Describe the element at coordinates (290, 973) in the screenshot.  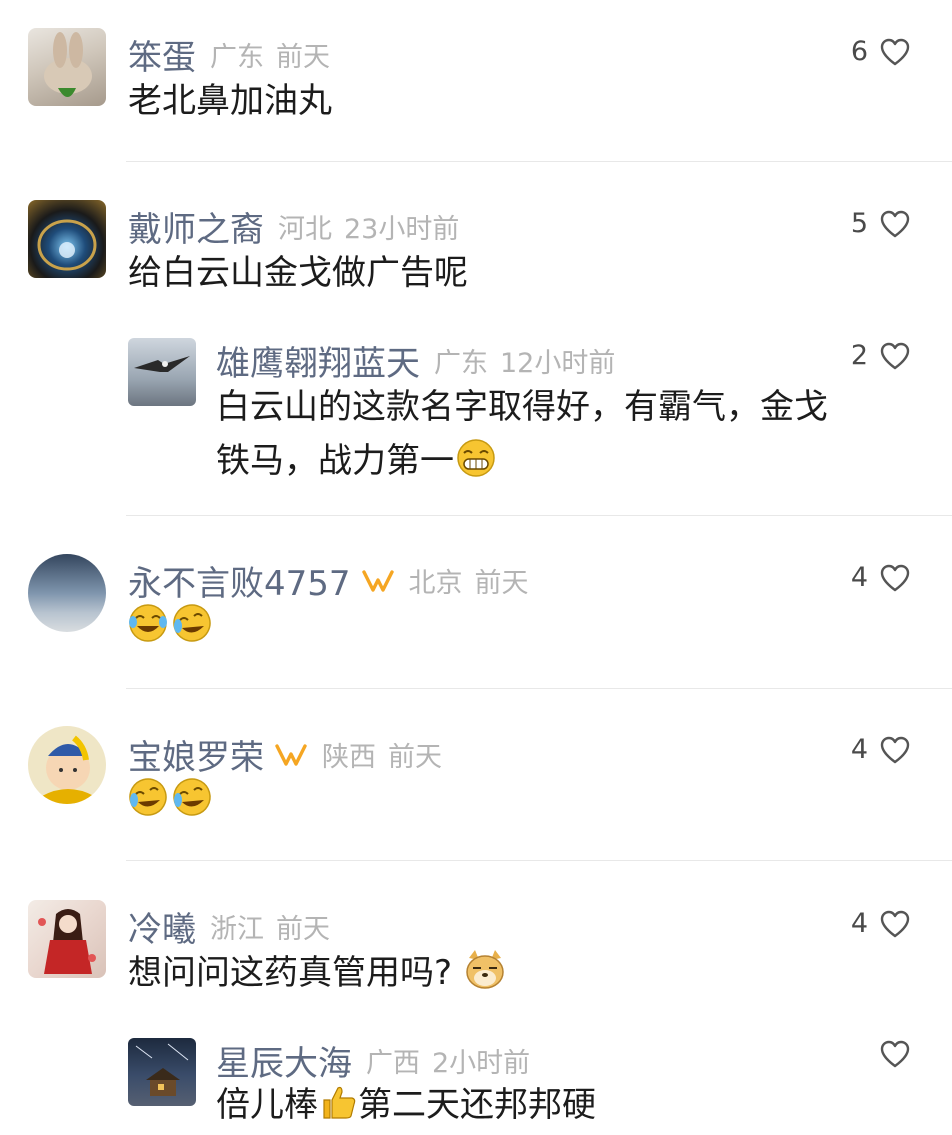
I see `comment-text-segment: 想问问这药真管用吗?` at that location.